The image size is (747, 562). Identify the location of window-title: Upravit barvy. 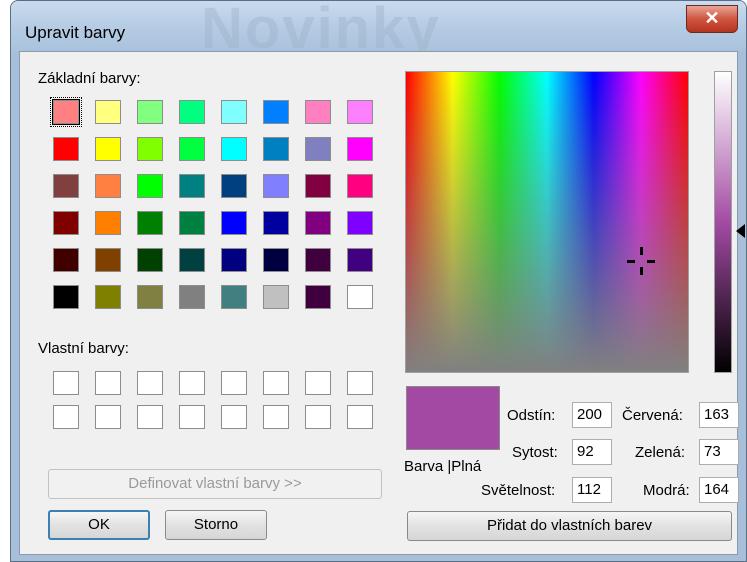
(75, 32).